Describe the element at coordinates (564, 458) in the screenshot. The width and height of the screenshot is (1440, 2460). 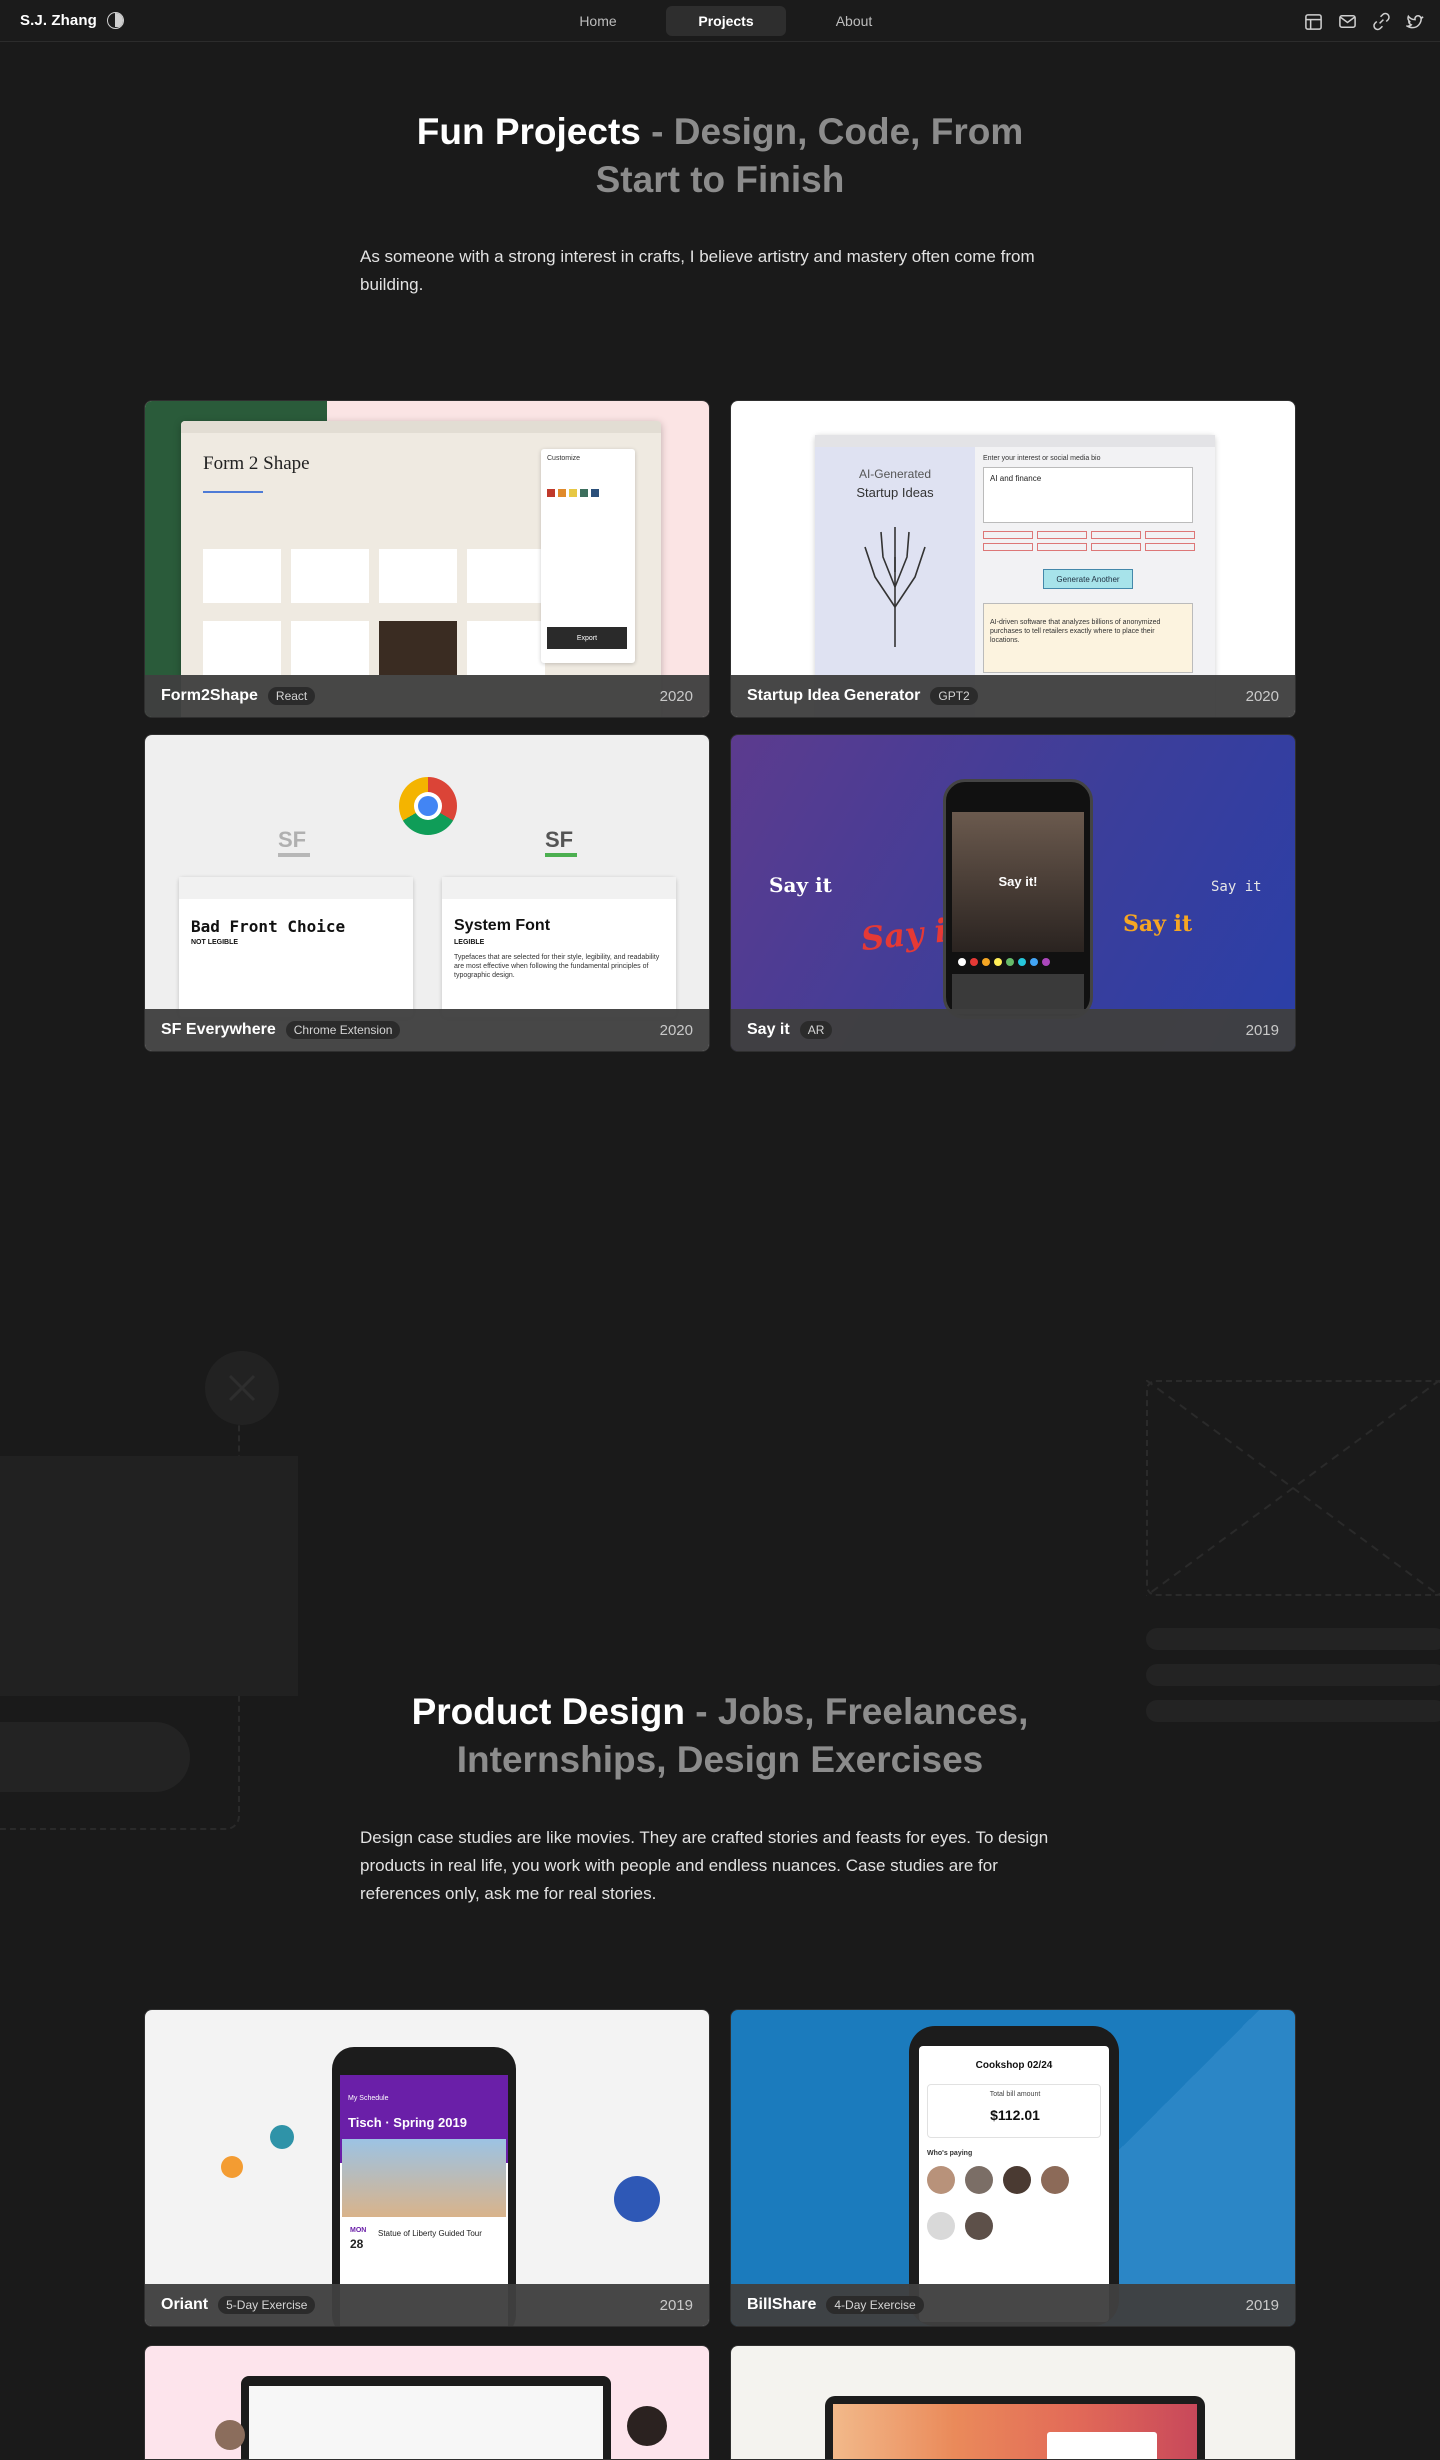
I see `form2shape-customize: Customize` at that location.